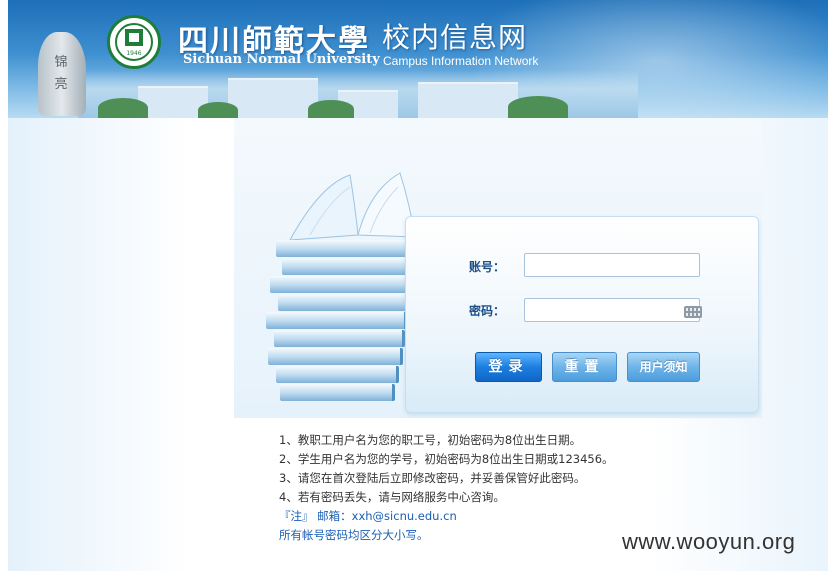 The image size is (828, 571). What do you see at coordinates (354, 535) in the screenshot?
I see `case-sensitivity-note: 所有帐号密码均区分大小写。` at bounding box center [354, 535].